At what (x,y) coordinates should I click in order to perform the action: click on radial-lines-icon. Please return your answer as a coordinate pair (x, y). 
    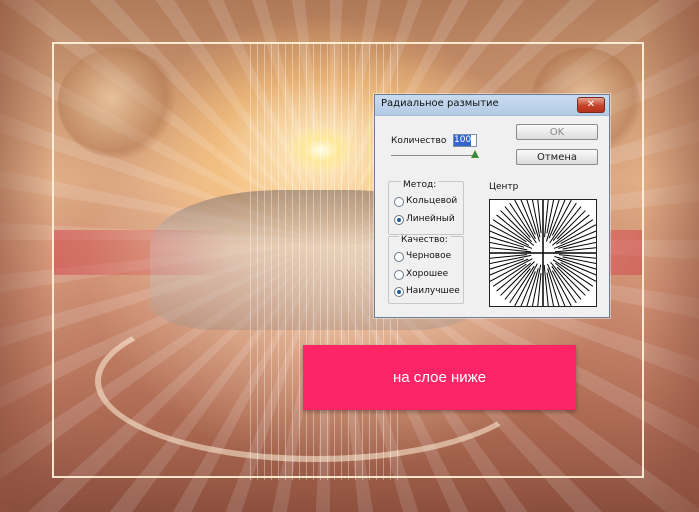
    Looking at the image, I should click on (543, 253).